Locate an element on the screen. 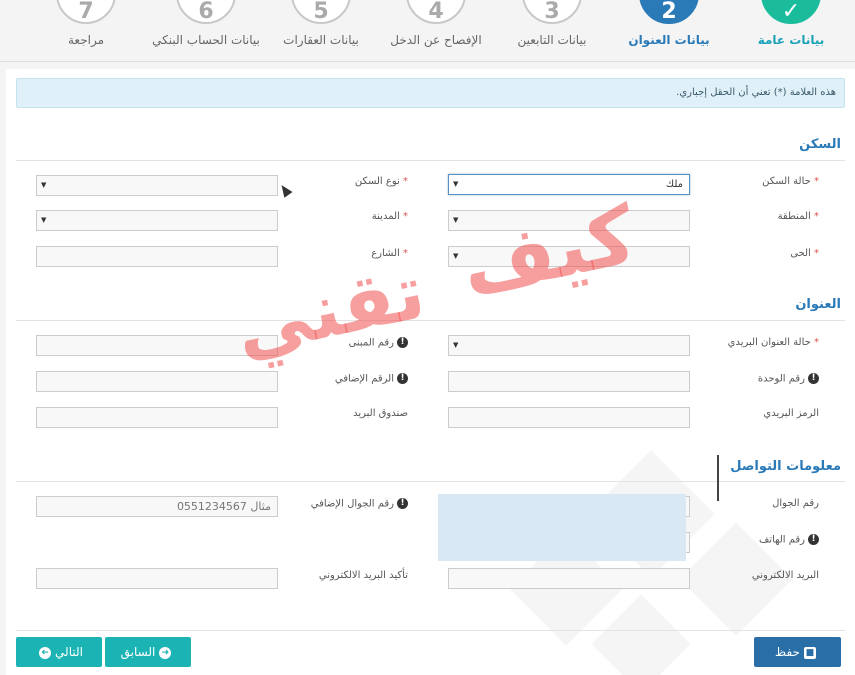 The height and width of the screenshot is (675, 855). step-number: 7 is located at coordinates (86, 12).